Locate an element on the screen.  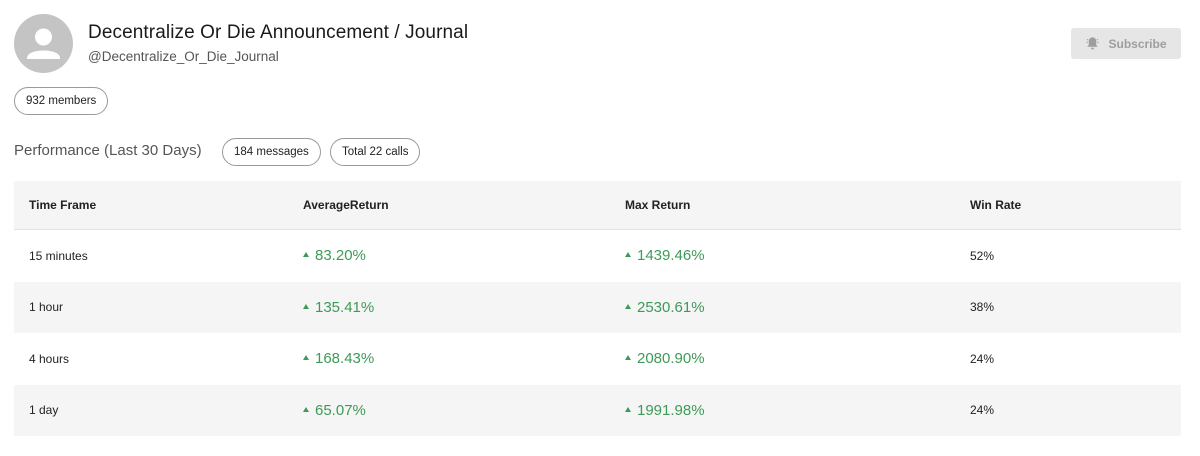
average-return-value: 135.41% is located at coordinates (345, 307).